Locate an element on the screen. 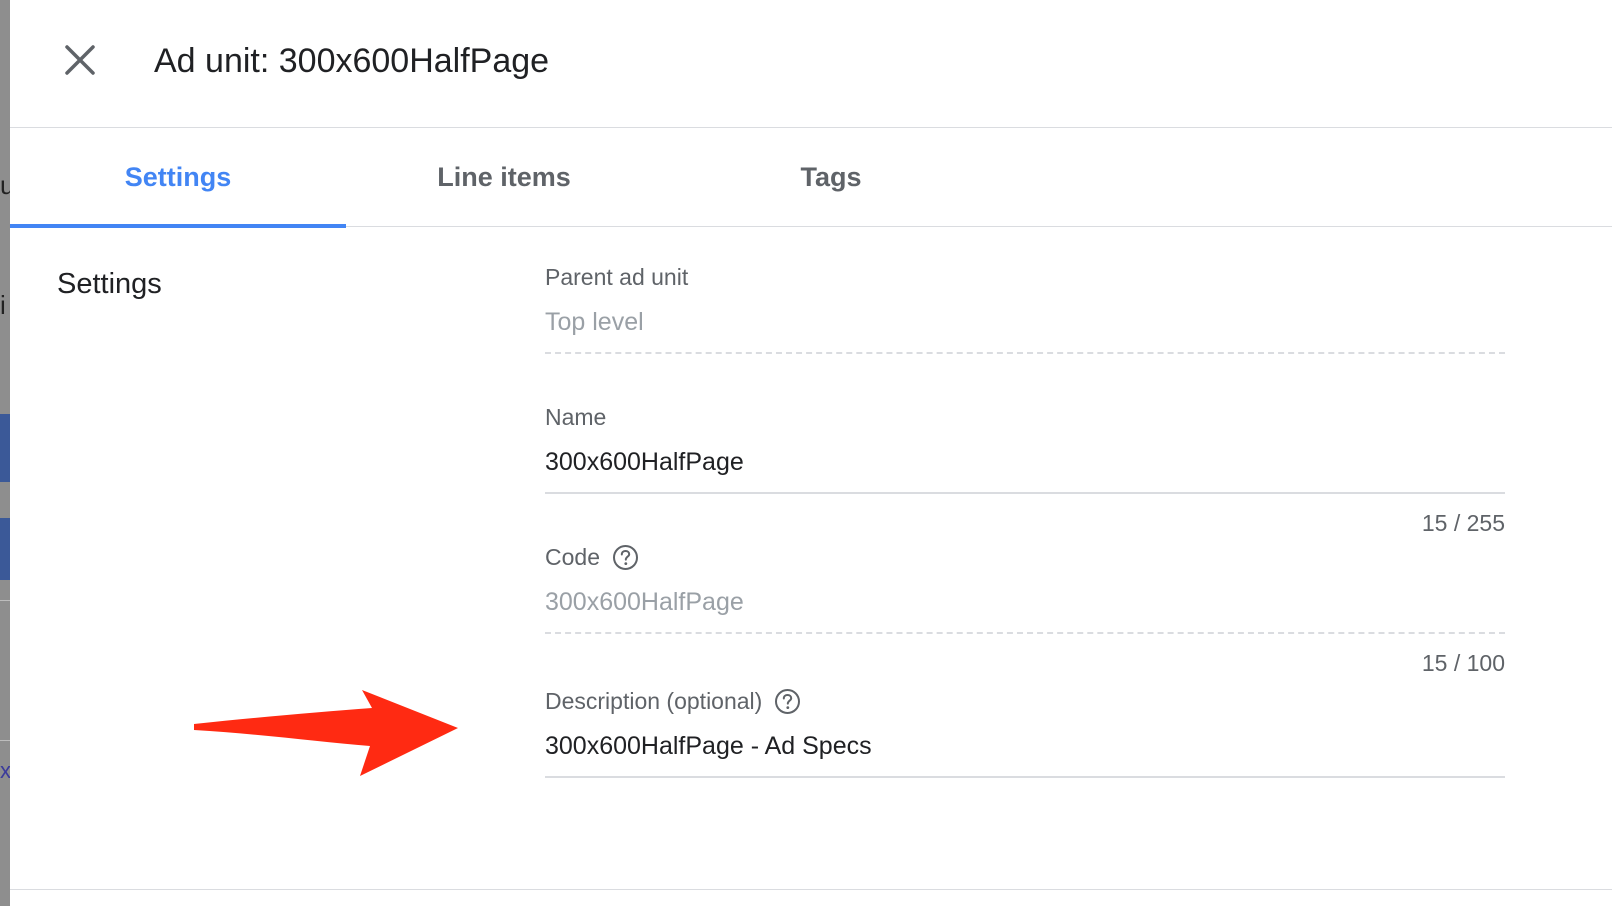  parent-ad-unit-label: Parent ad unit is located at coordinates (617, 276).